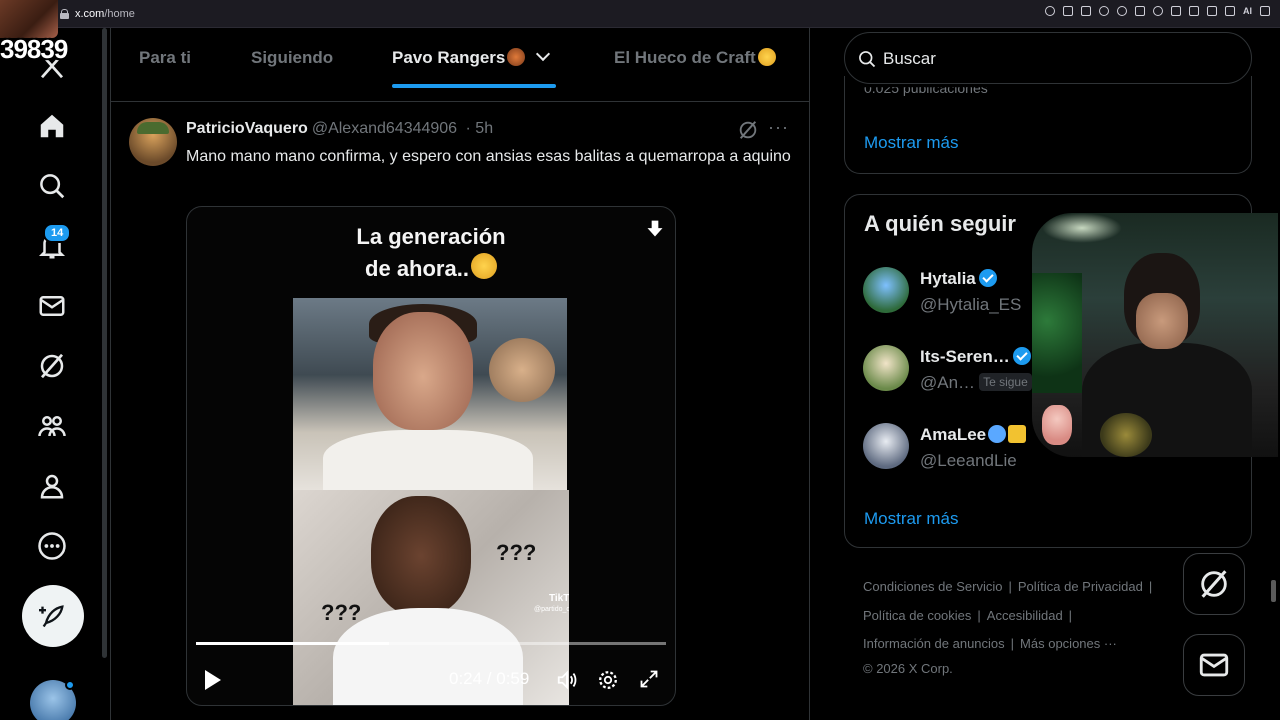 This screenshot has width=1280, height=720. I want to click on tab-pavo-rangers: Pavo Rangers, so click(471, 57).